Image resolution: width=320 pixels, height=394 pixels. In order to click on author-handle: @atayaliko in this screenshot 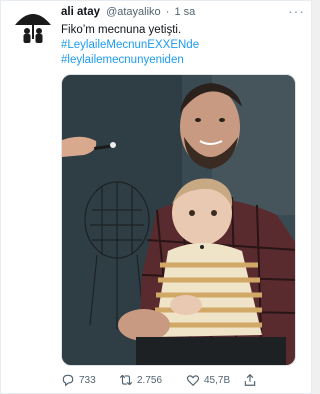, I will do `click(133, 12)`.